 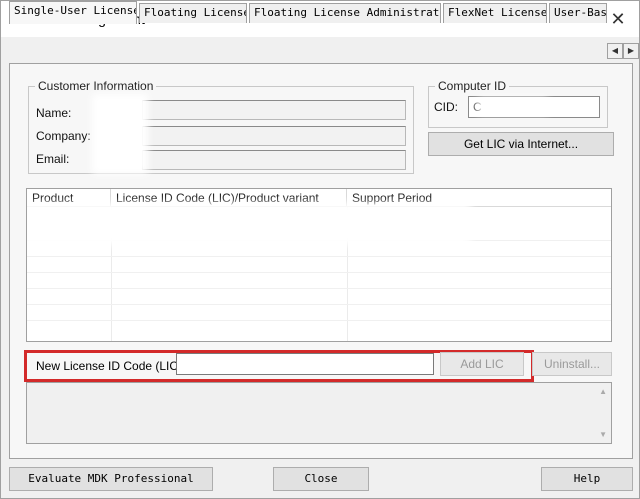 I want to click on customer-information-legend: Customer Information, so click(x=96, y=86).